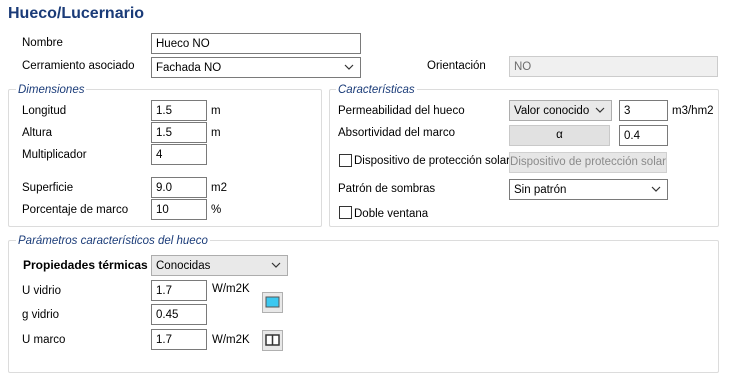  I want to click on superficie-unit: m2, so click(219, 188).